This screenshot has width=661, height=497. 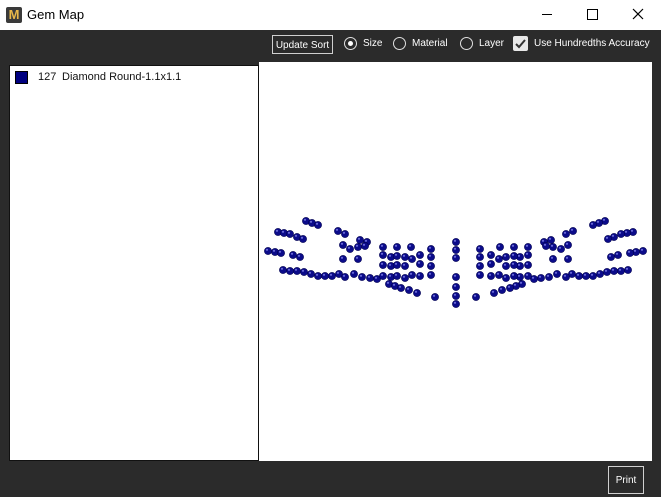 I want to click on update-sort-button: Update Sort, so click(x=302, y=44).